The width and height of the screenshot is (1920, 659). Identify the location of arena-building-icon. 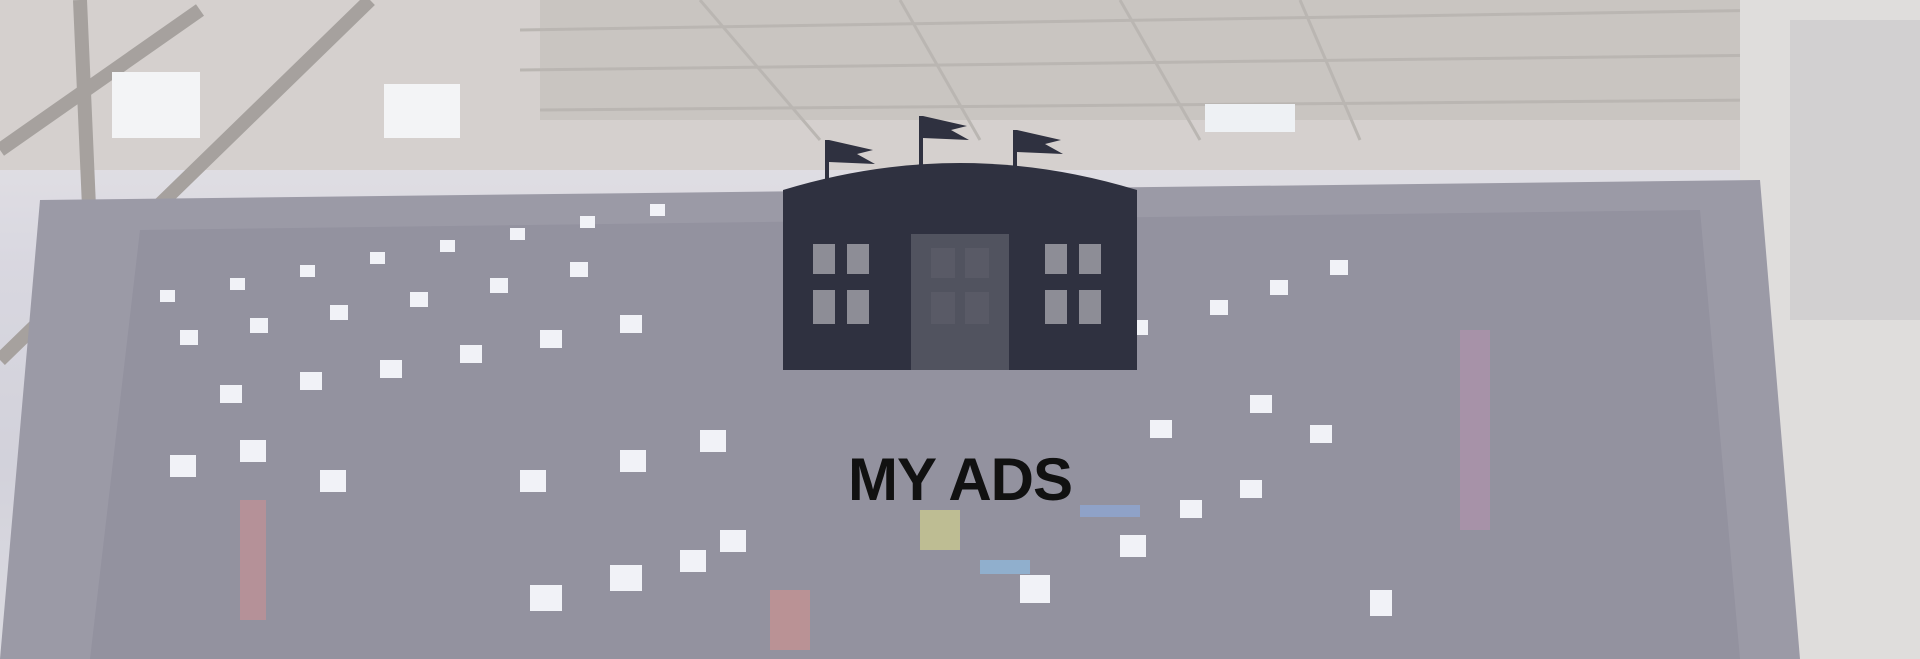
(960, 243).